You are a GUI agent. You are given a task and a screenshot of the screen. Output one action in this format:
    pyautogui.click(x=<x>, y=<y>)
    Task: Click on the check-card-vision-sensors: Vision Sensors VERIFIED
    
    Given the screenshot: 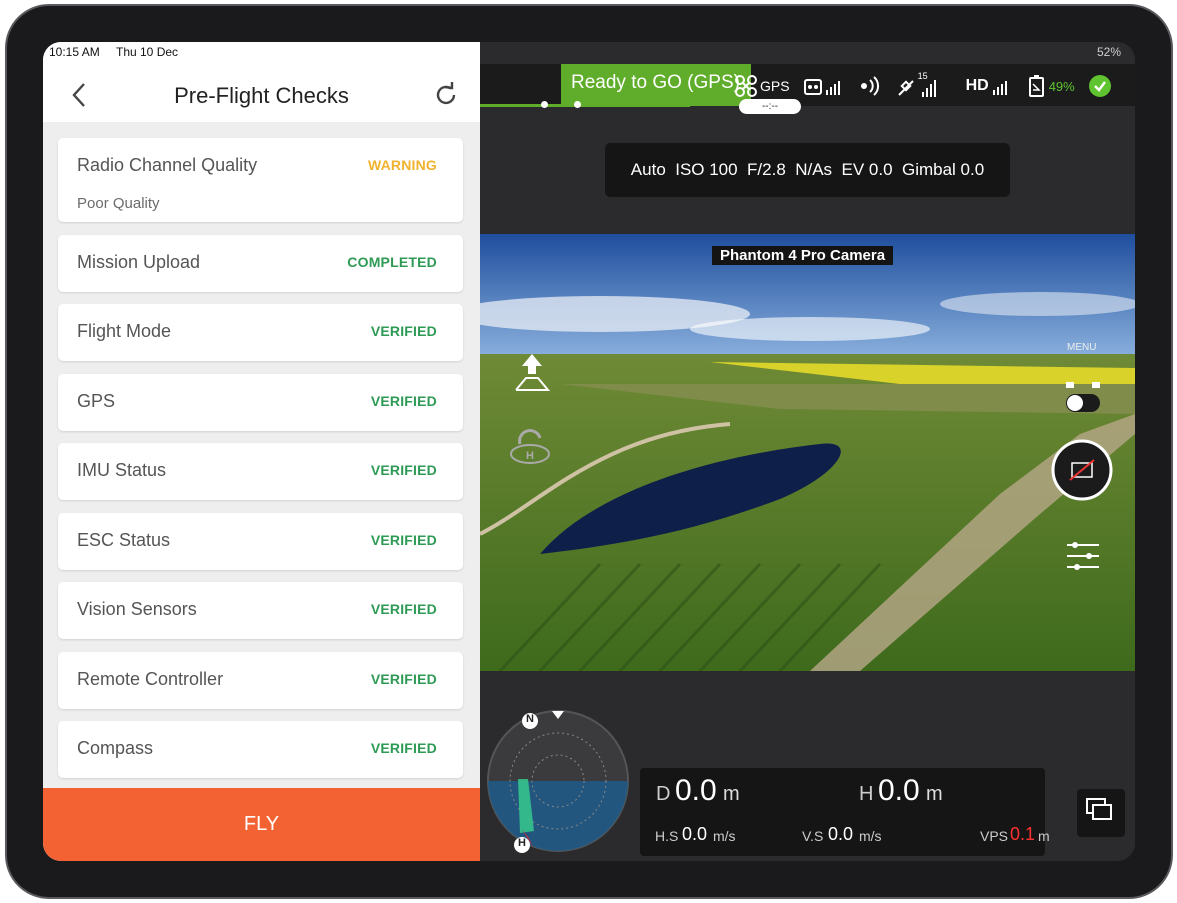 What is the action you would take?
    pyautogui.click(x=260, y=610)
    